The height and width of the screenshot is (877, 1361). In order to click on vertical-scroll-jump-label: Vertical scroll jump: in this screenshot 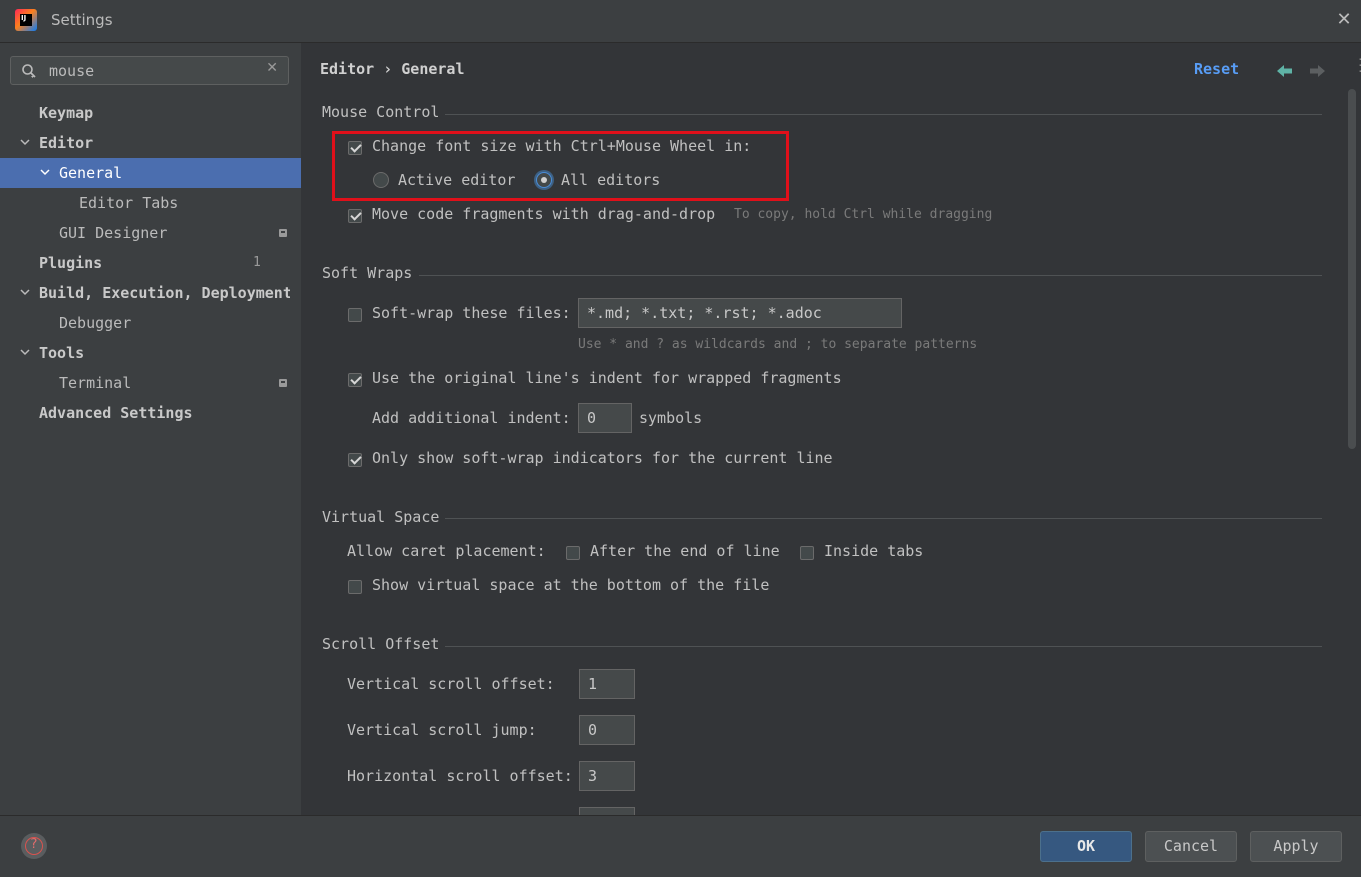, I will do `click(442, 730)`.